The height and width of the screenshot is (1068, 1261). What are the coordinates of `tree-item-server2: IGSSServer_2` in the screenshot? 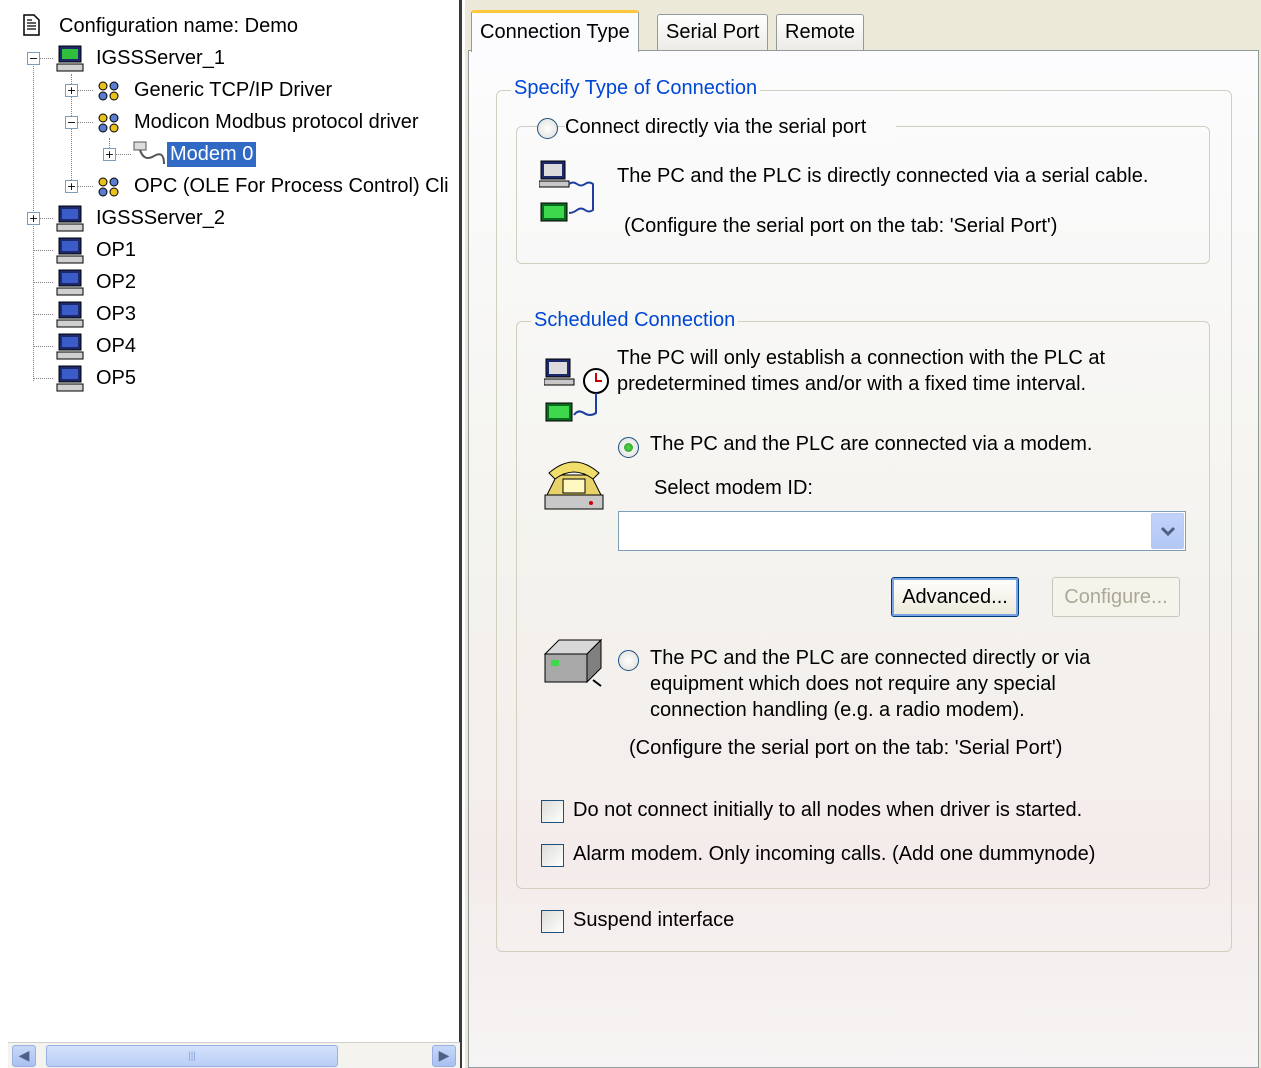 It's located at (160, 218).